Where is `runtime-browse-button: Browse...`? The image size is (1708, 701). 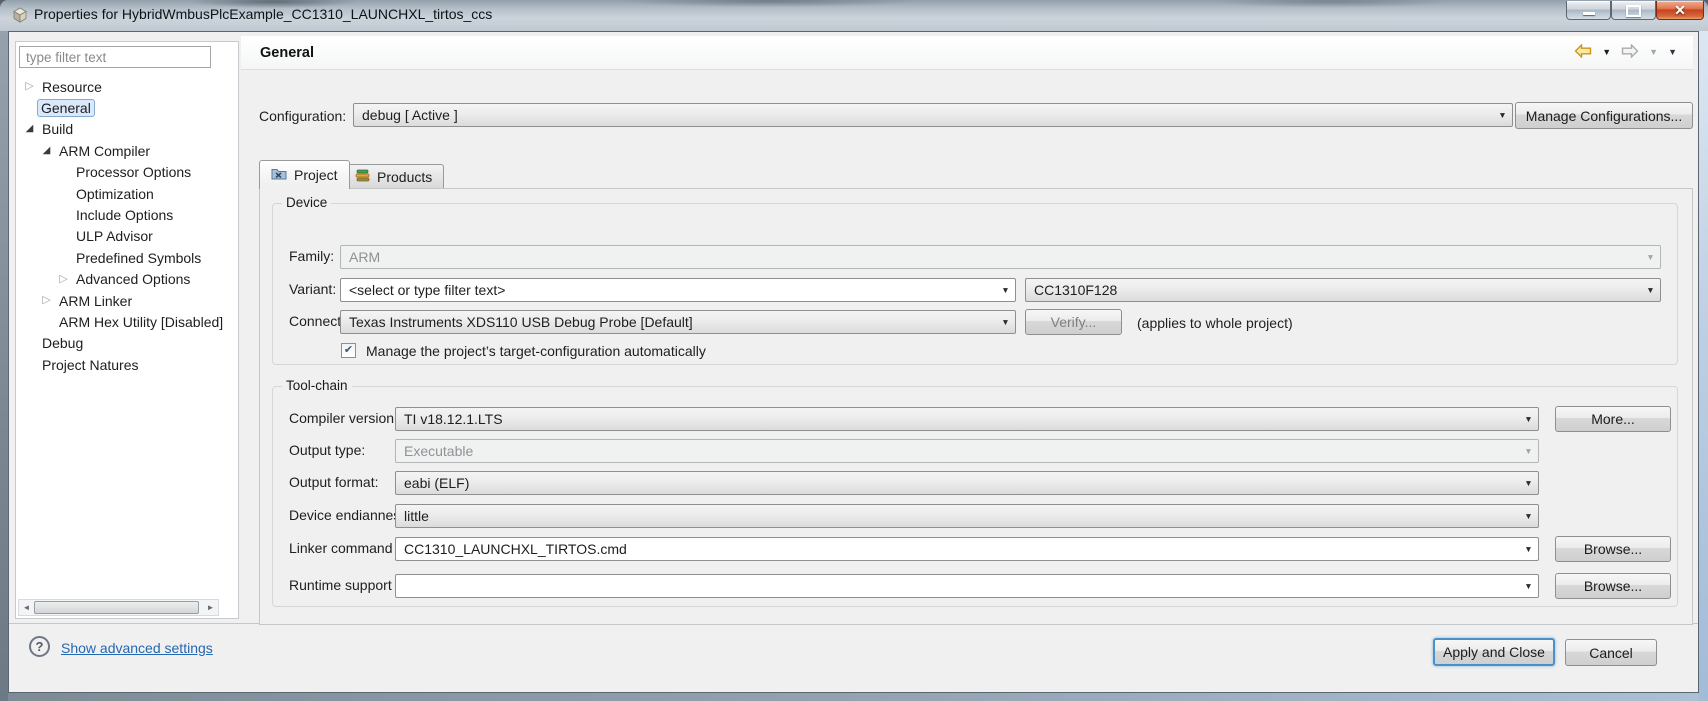 runtime-browse-button: Browse... is located at coordinates (1613, 586).